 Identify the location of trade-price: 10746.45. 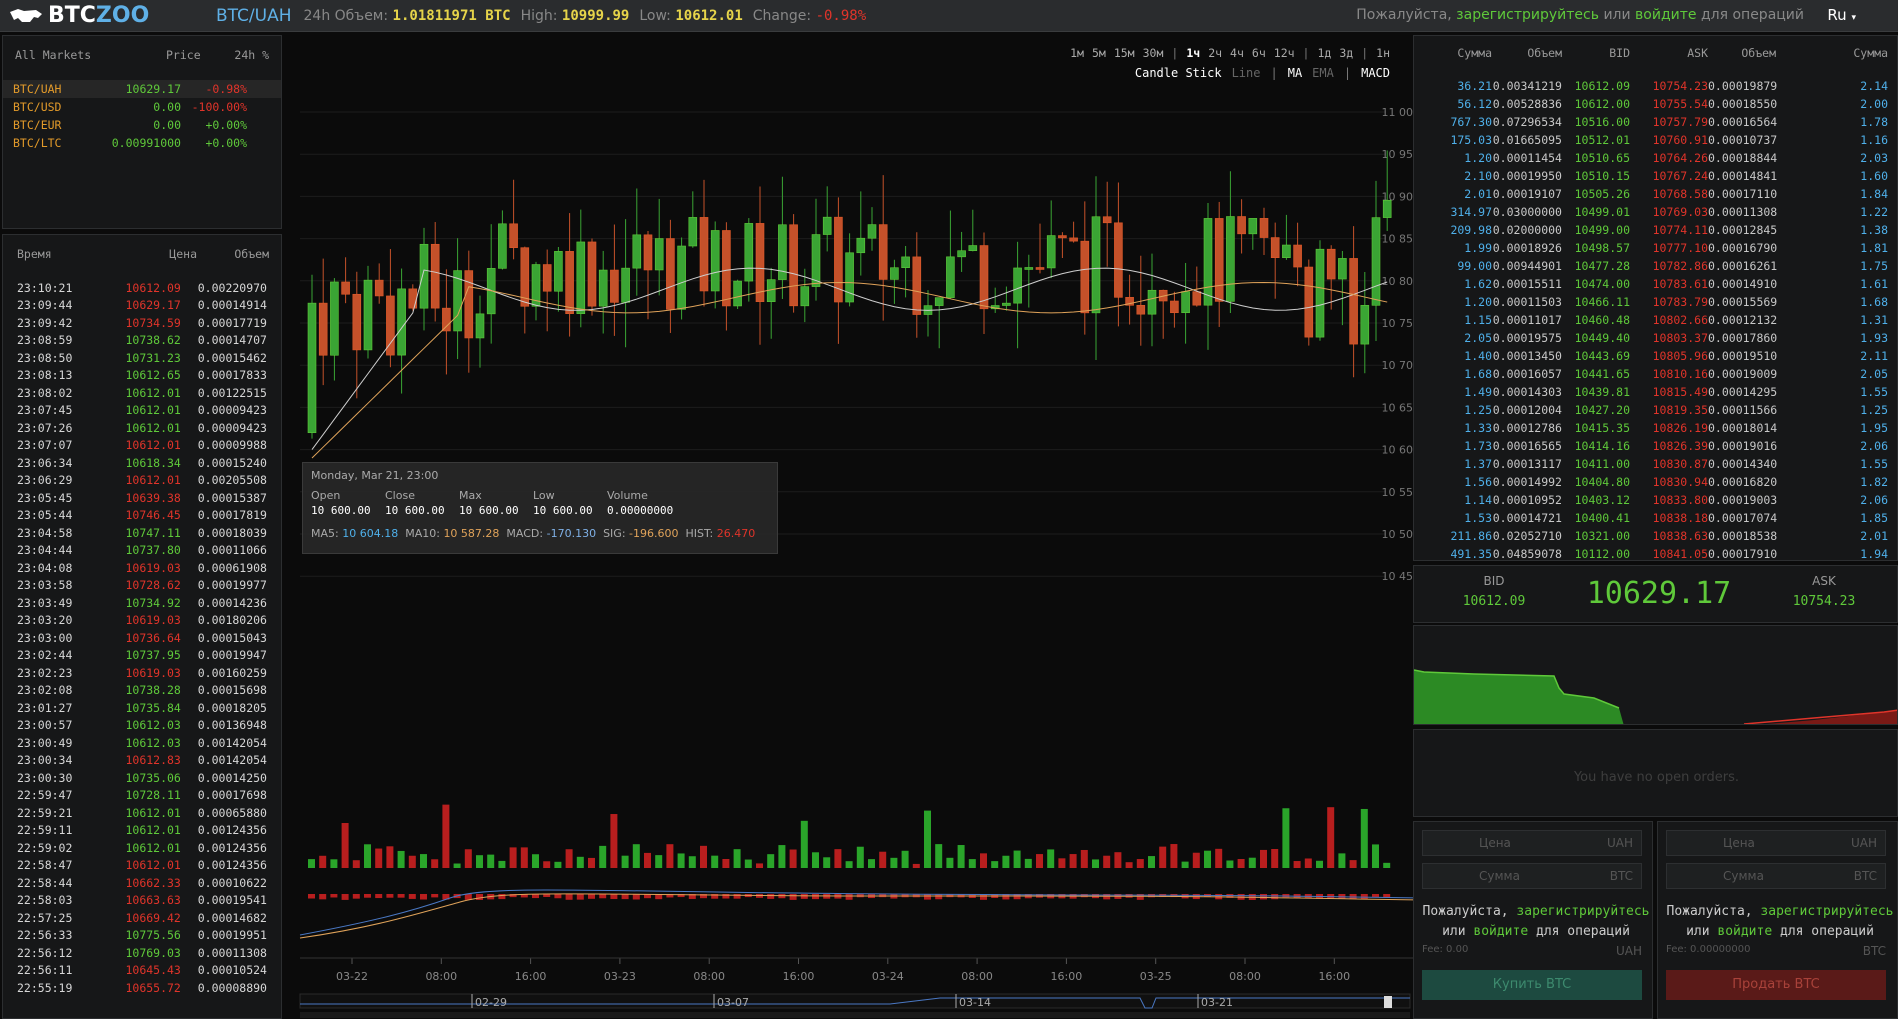
(153, 515).